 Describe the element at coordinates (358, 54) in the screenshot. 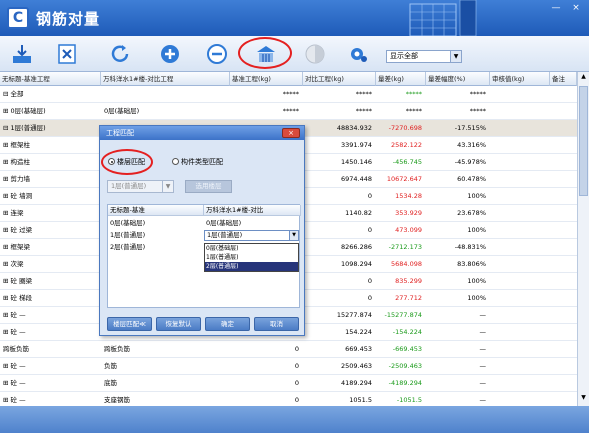

I see `settings-icon` at that location.